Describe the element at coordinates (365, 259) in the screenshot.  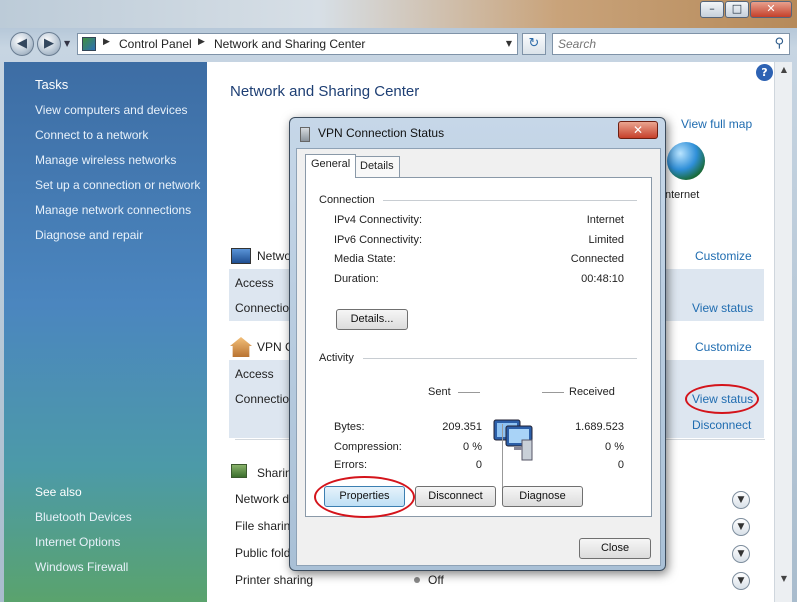
I see `media-state-key: Media State:` at that location.